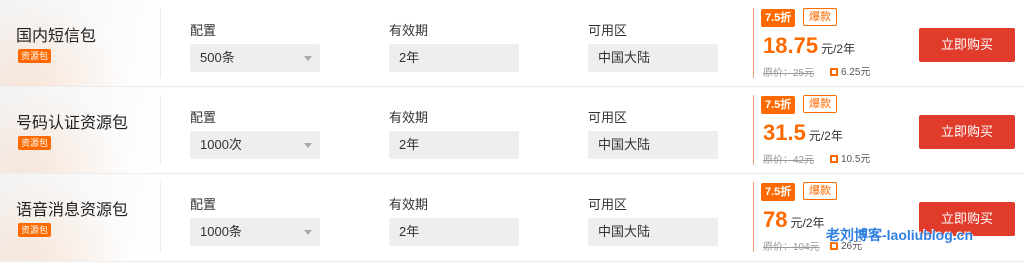 Image resolution: width=1024 pixels, height=262 pixels. What do you see at coordinates (791, 45) in the screenshot?
I see `price-value: 18.75` at bounding box center [791, 45].